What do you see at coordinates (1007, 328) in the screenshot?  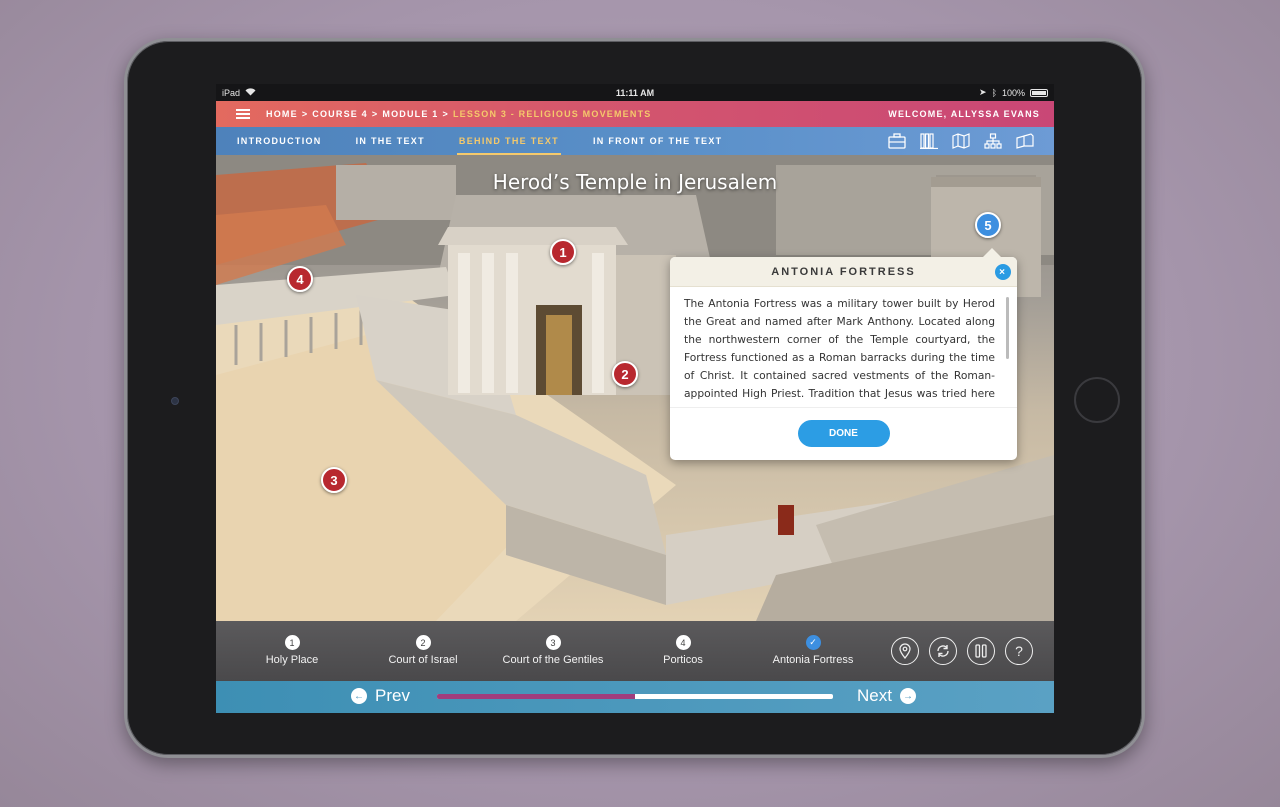 I see `popup-scrollbar` at bounding box center [1007, 328].